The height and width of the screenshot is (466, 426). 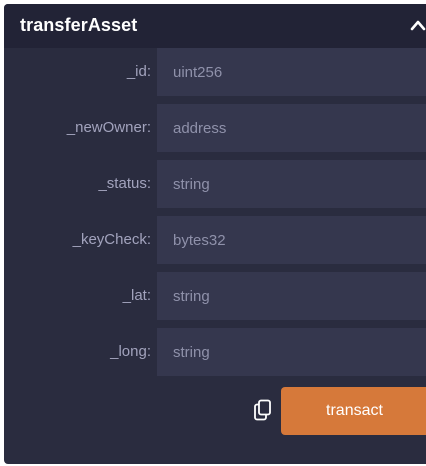 What do you see at coordinates (136, 295) in the screenshot?
I see `param-label-lat: _lat:` at bounding box center [136, 295].